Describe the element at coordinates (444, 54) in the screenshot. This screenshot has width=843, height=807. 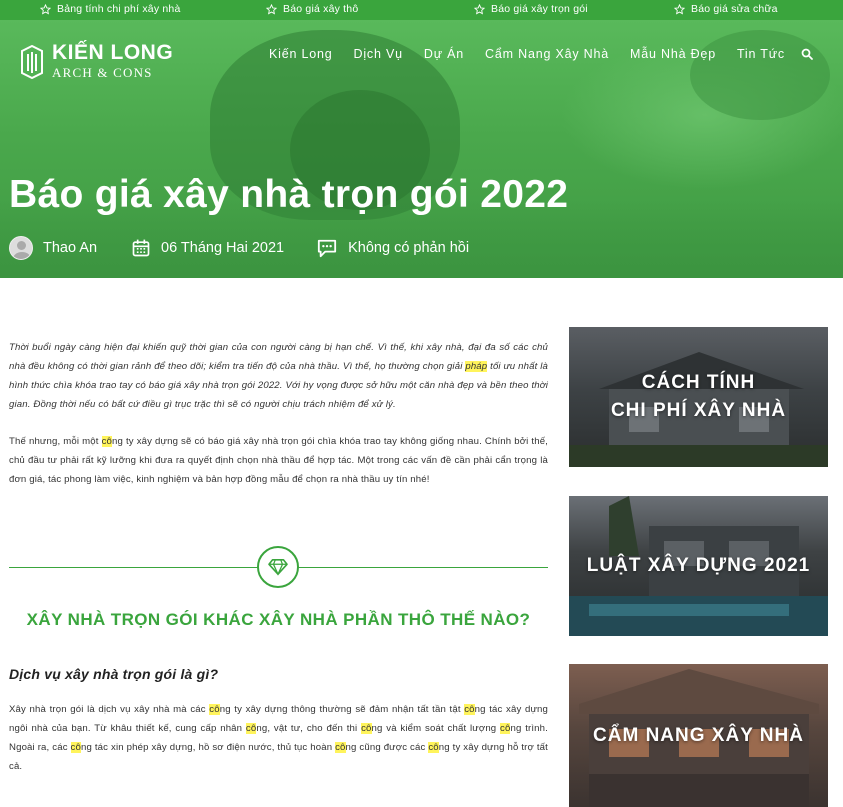
I see `nav-item-du-an: Dự Án` at that location.